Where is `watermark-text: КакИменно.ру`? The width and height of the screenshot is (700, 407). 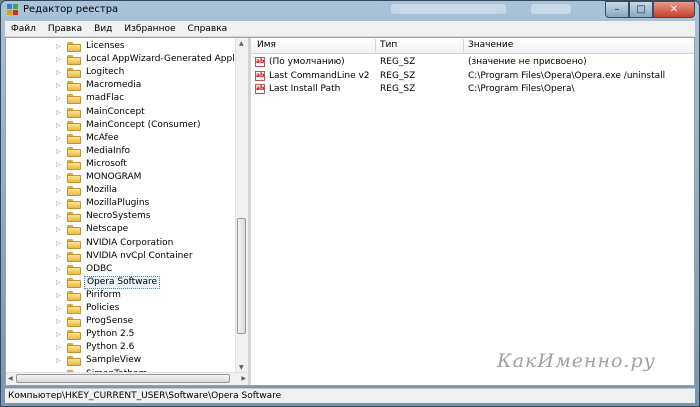
watermark-text: КакИменно.ру is located at coordinates (576, 361).